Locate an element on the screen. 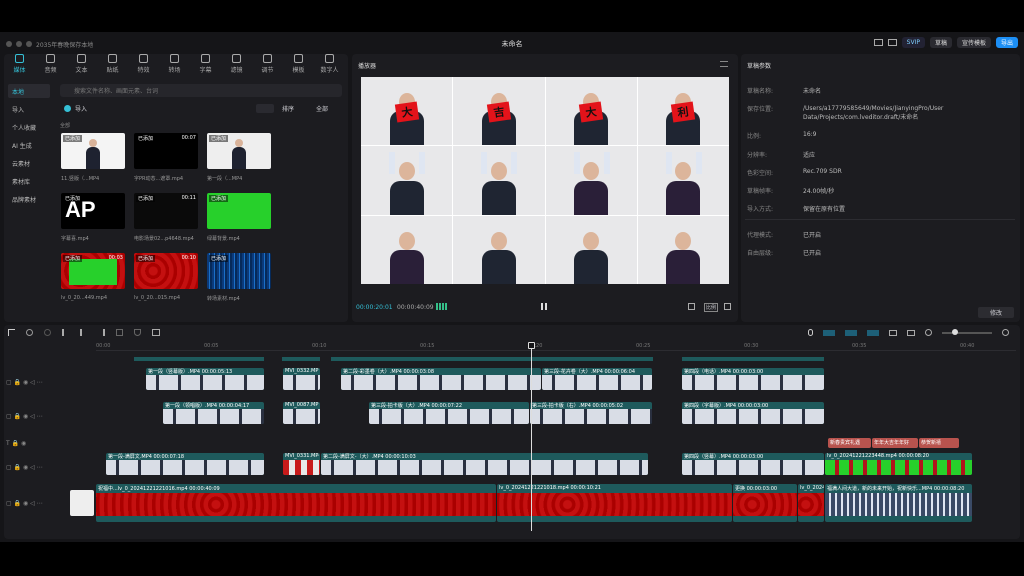  video-clip: 第四段（电话）.MP4 00:00:03:00 is located at coordinates (753, 379).